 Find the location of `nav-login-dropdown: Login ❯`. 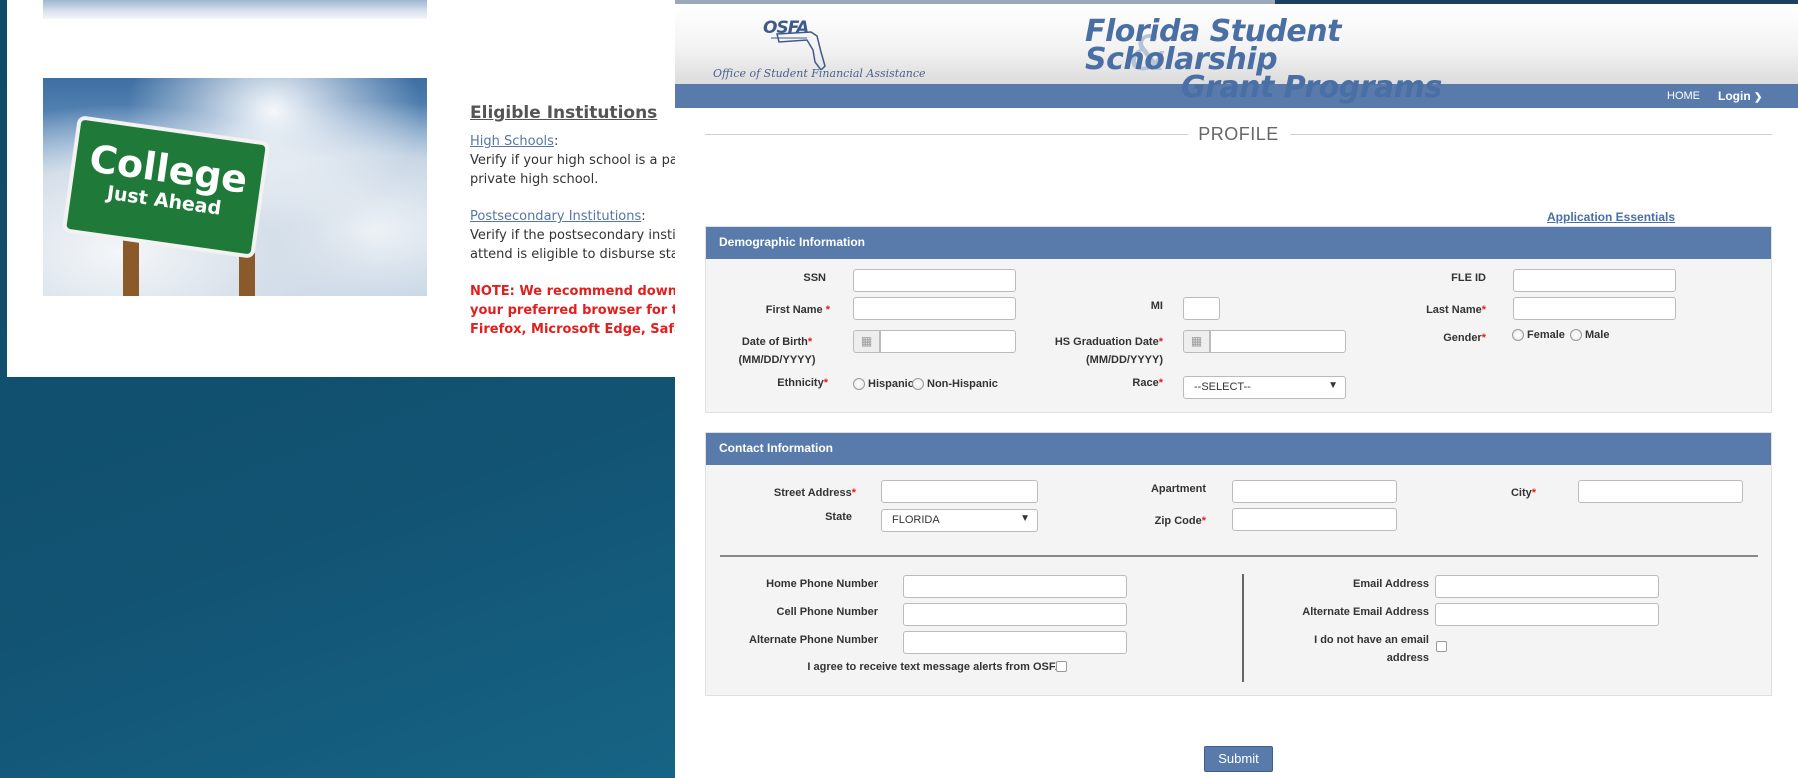

nav-login-dropdown: Login ❯ is located at coordinates (1740, 96).